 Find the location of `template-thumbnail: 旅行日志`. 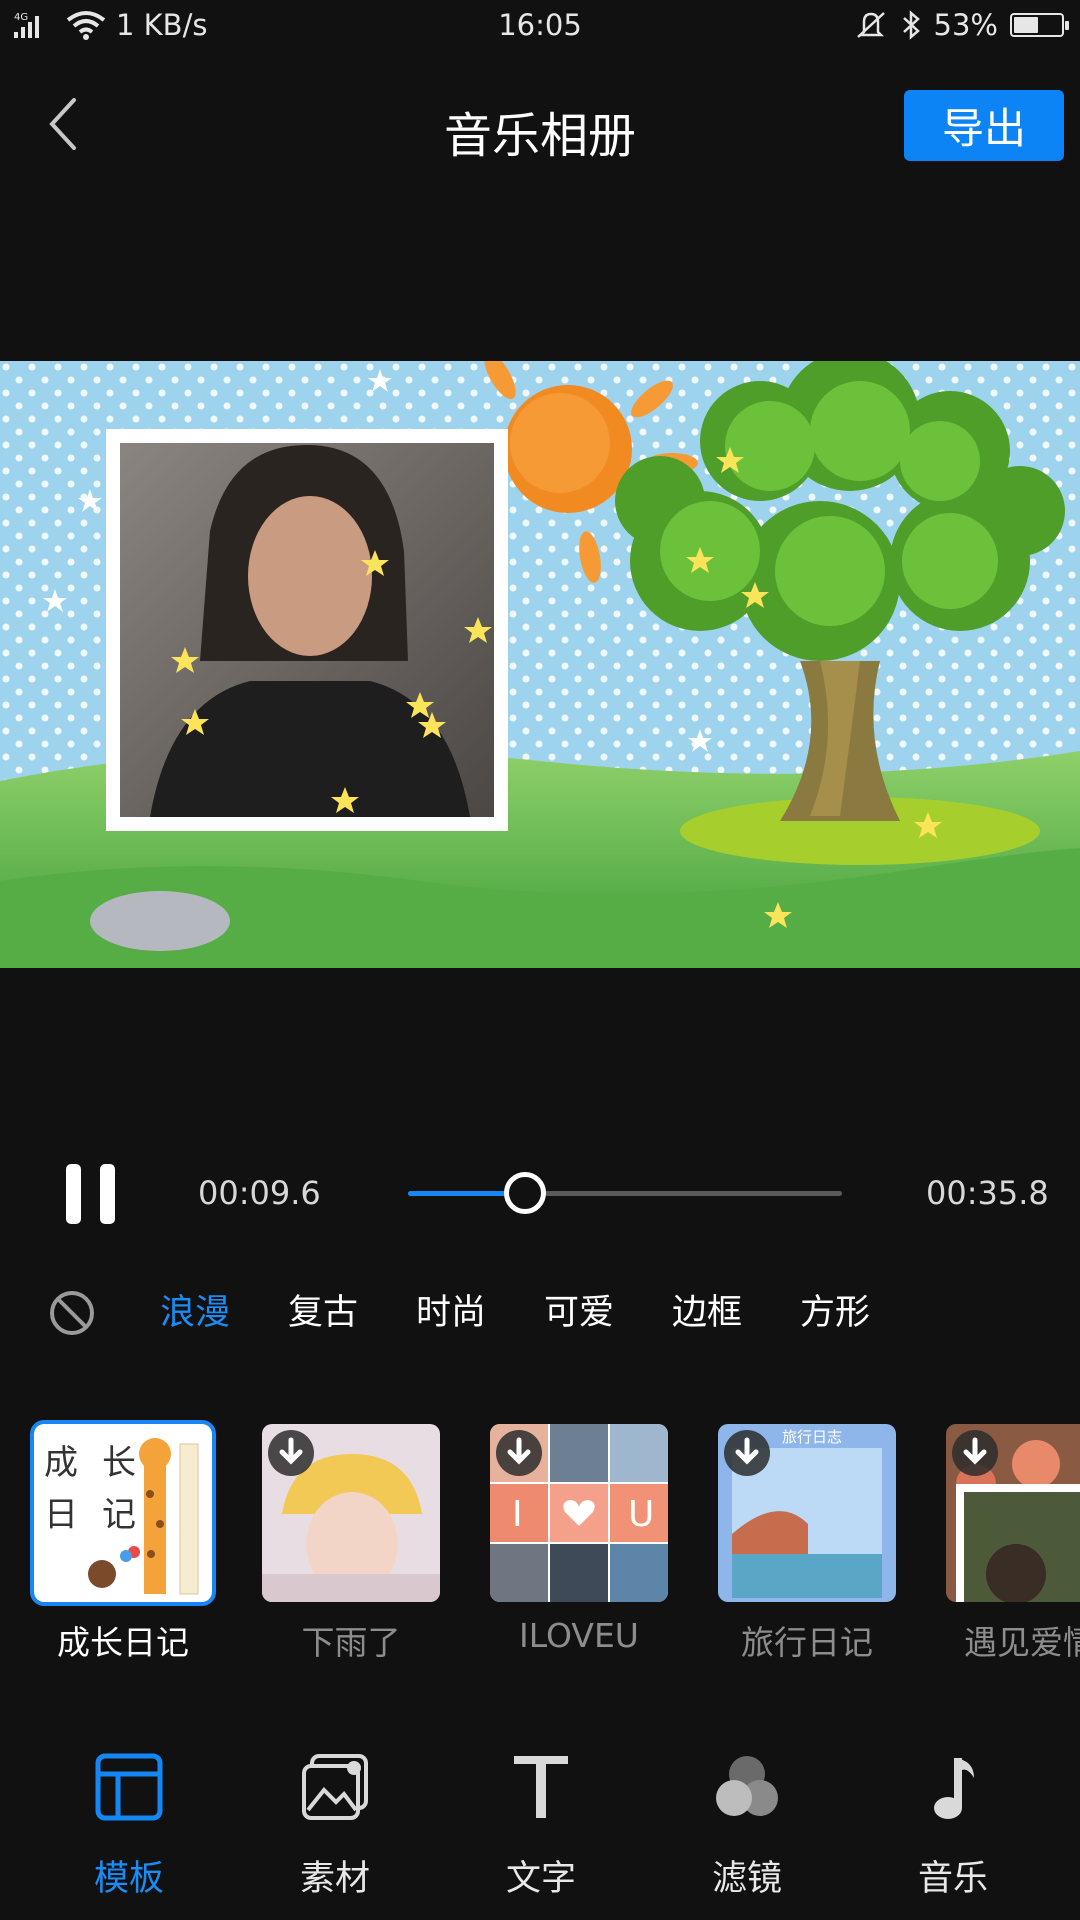

template-thumbnail: 旅行日志 is located at coordinates (807, 1513).